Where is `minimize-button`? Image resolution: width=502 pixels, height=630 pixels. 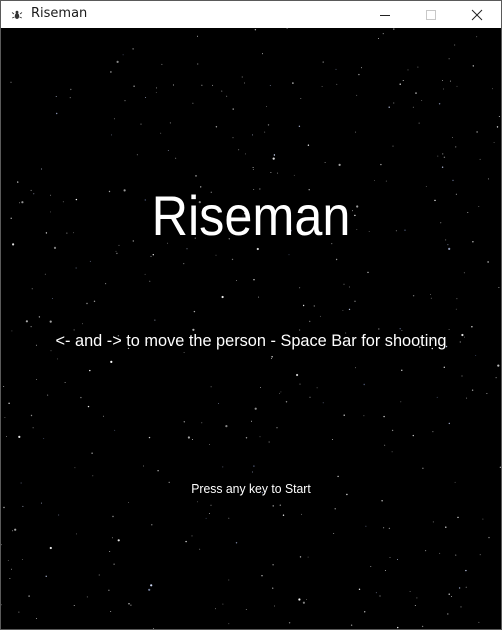 minimize-button is located at coordinates (385, 14).